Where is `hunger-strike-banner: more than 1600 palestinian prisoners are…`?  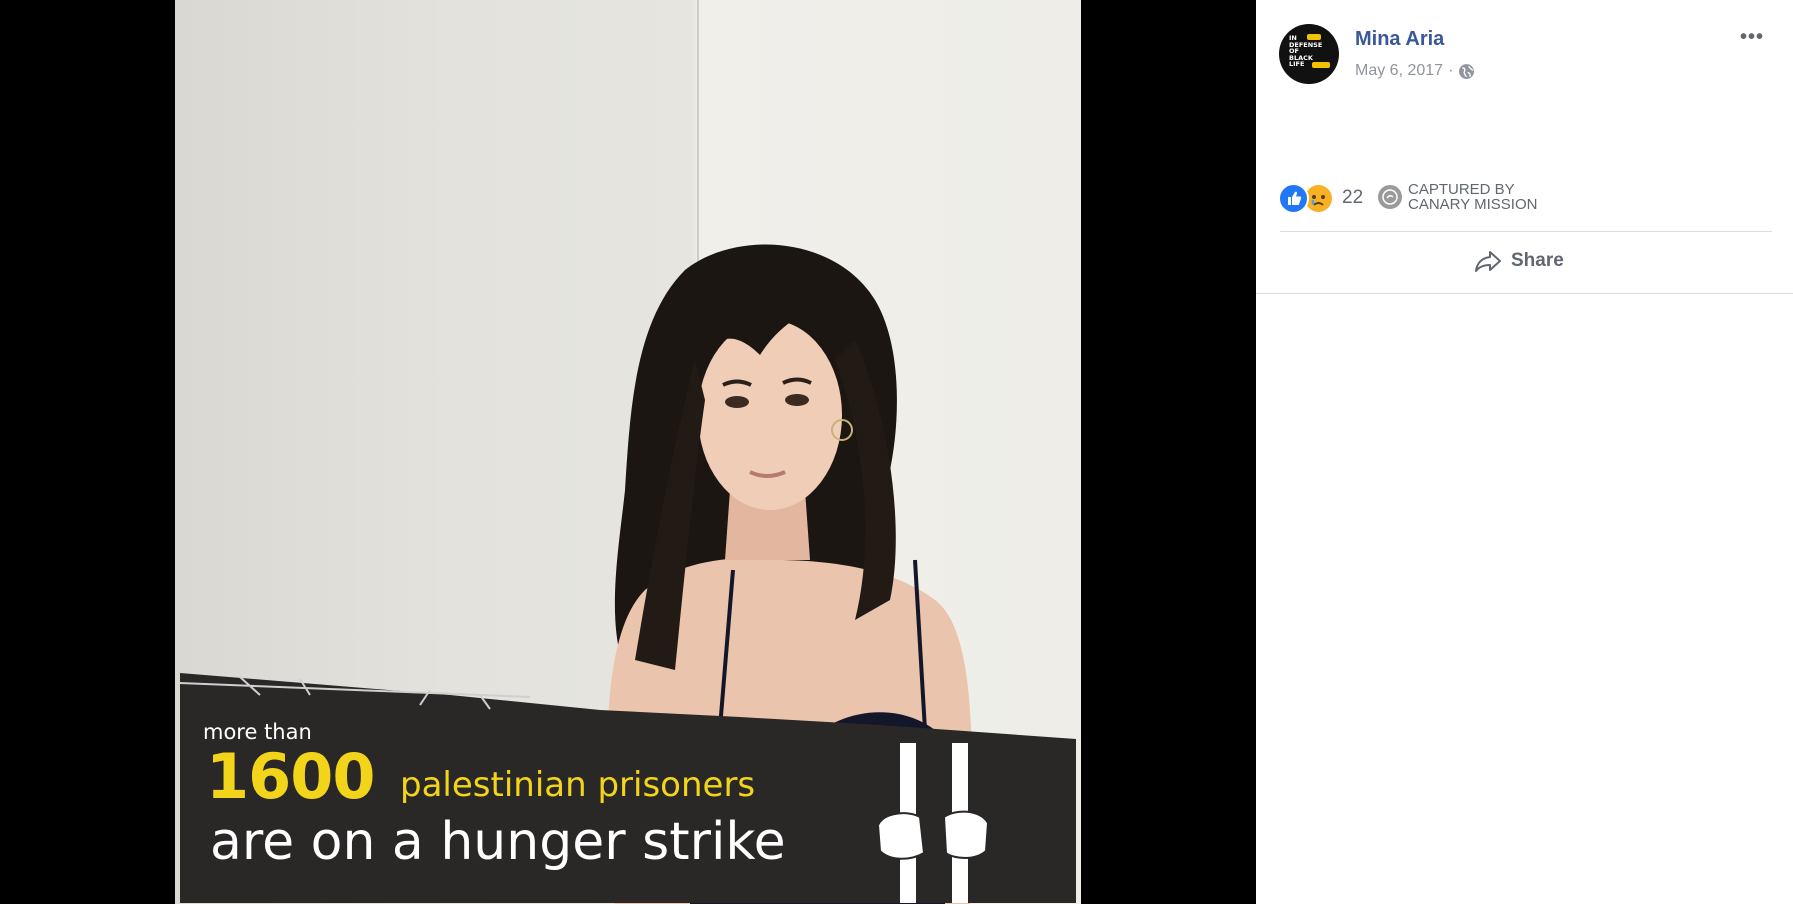
hunger-strike-banner: more than 1600 palestinian prisoners are… is located at coordinates (628, 784).